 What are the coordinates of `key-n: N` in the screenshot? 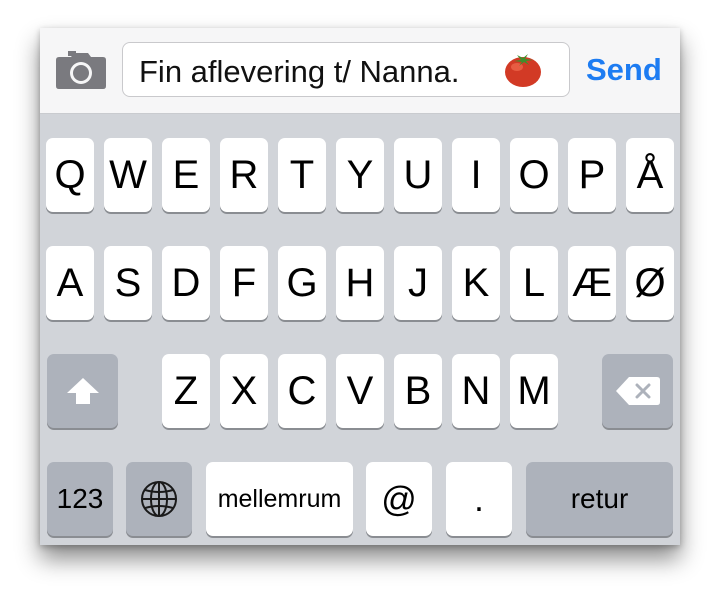 It's located at (476, 391).